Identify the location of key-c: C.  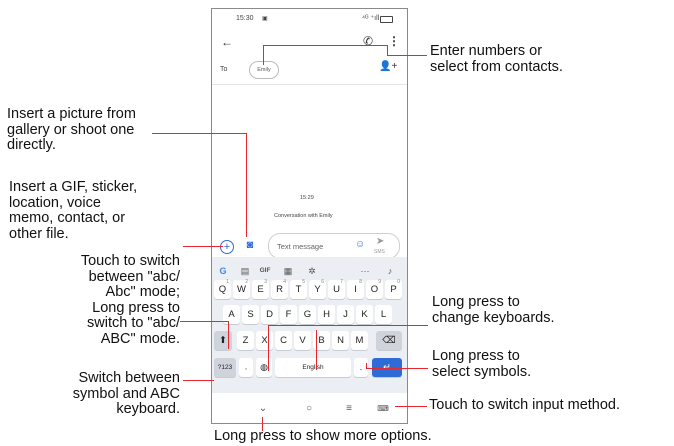
(283, 340).